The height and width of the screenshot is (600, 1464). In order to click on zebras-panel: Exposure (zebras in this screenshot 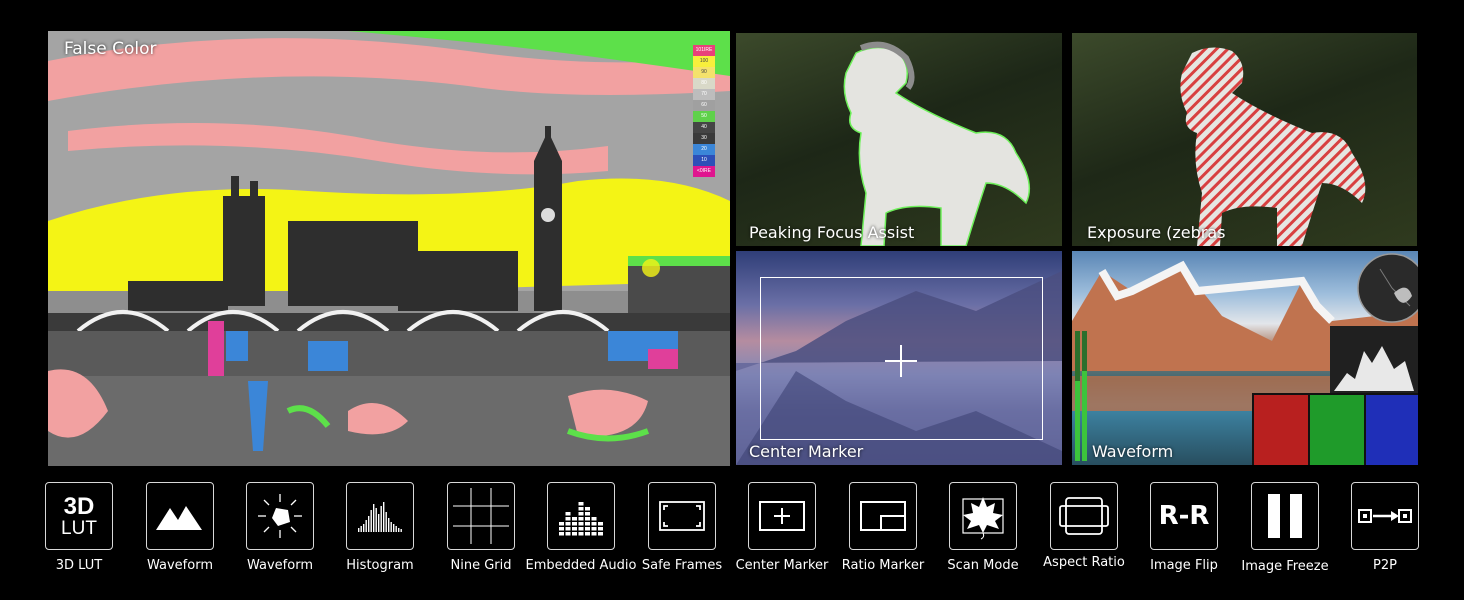, I will do `click(1244, 139)`.